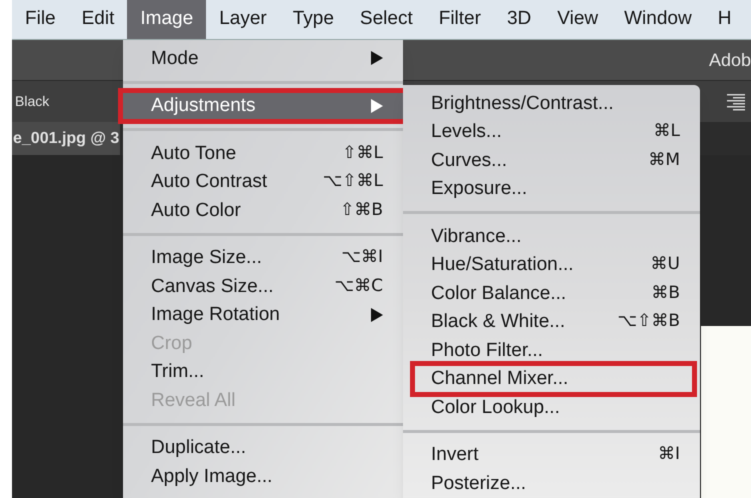  What do you see at coordinates (665, 265) in the screenshot?
I see `shortcut-label: ⌘U` at bounding box center [665, 265].